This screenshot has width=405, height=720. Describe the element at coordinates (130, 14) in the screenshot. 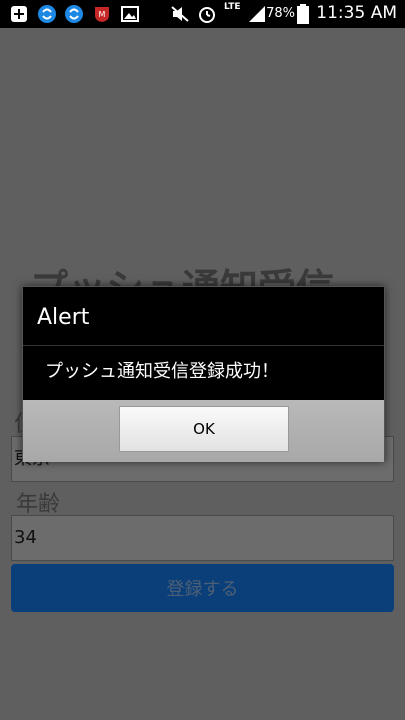

I see `image-icon` at that location.